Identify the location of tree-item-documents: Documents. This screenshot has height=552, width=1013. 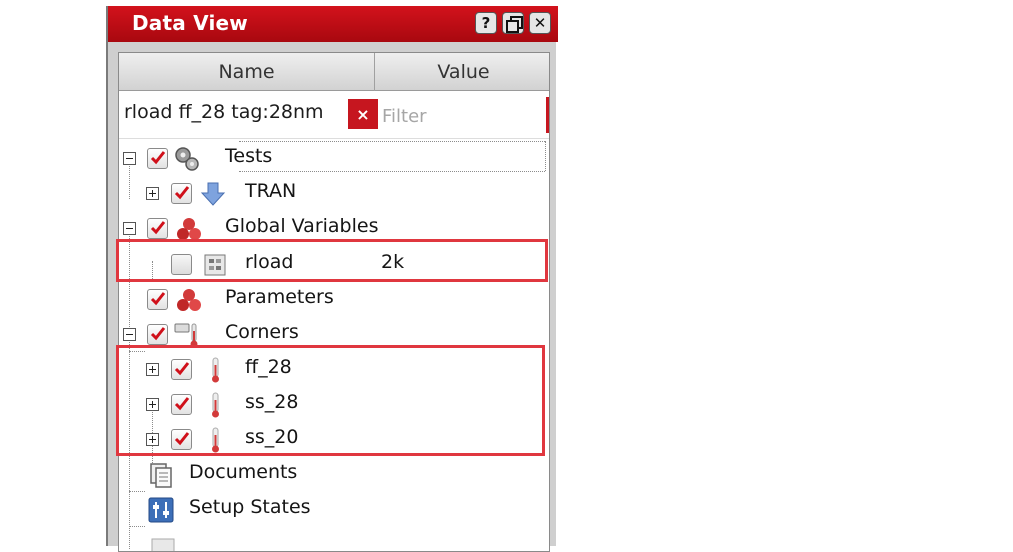
(334, 474).